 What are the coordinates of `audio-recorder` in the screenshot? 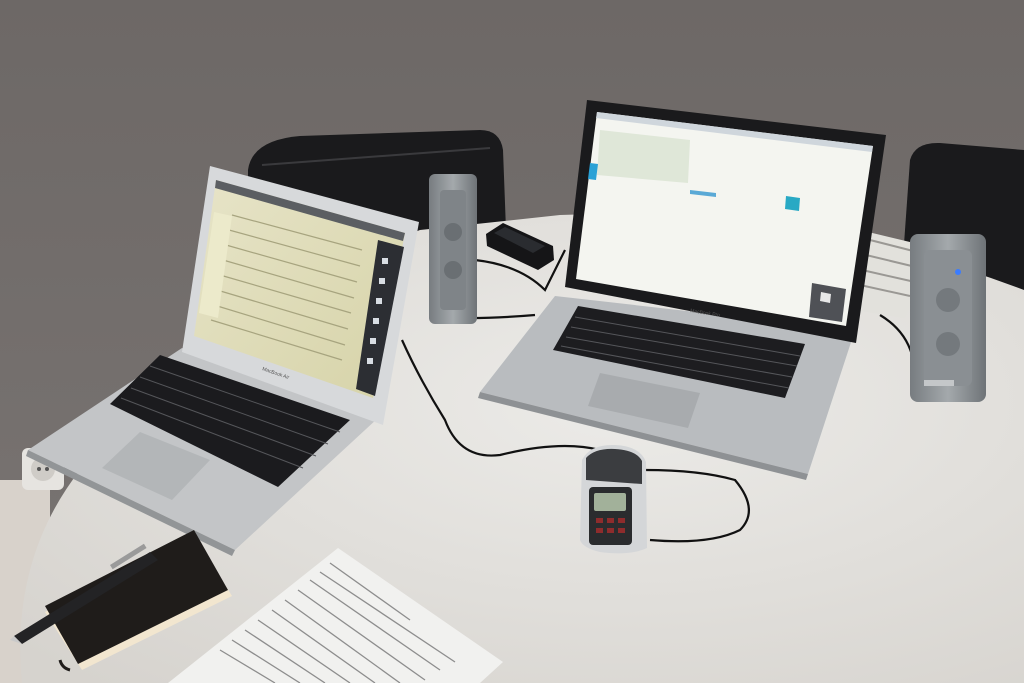 It's located at (613, 499).